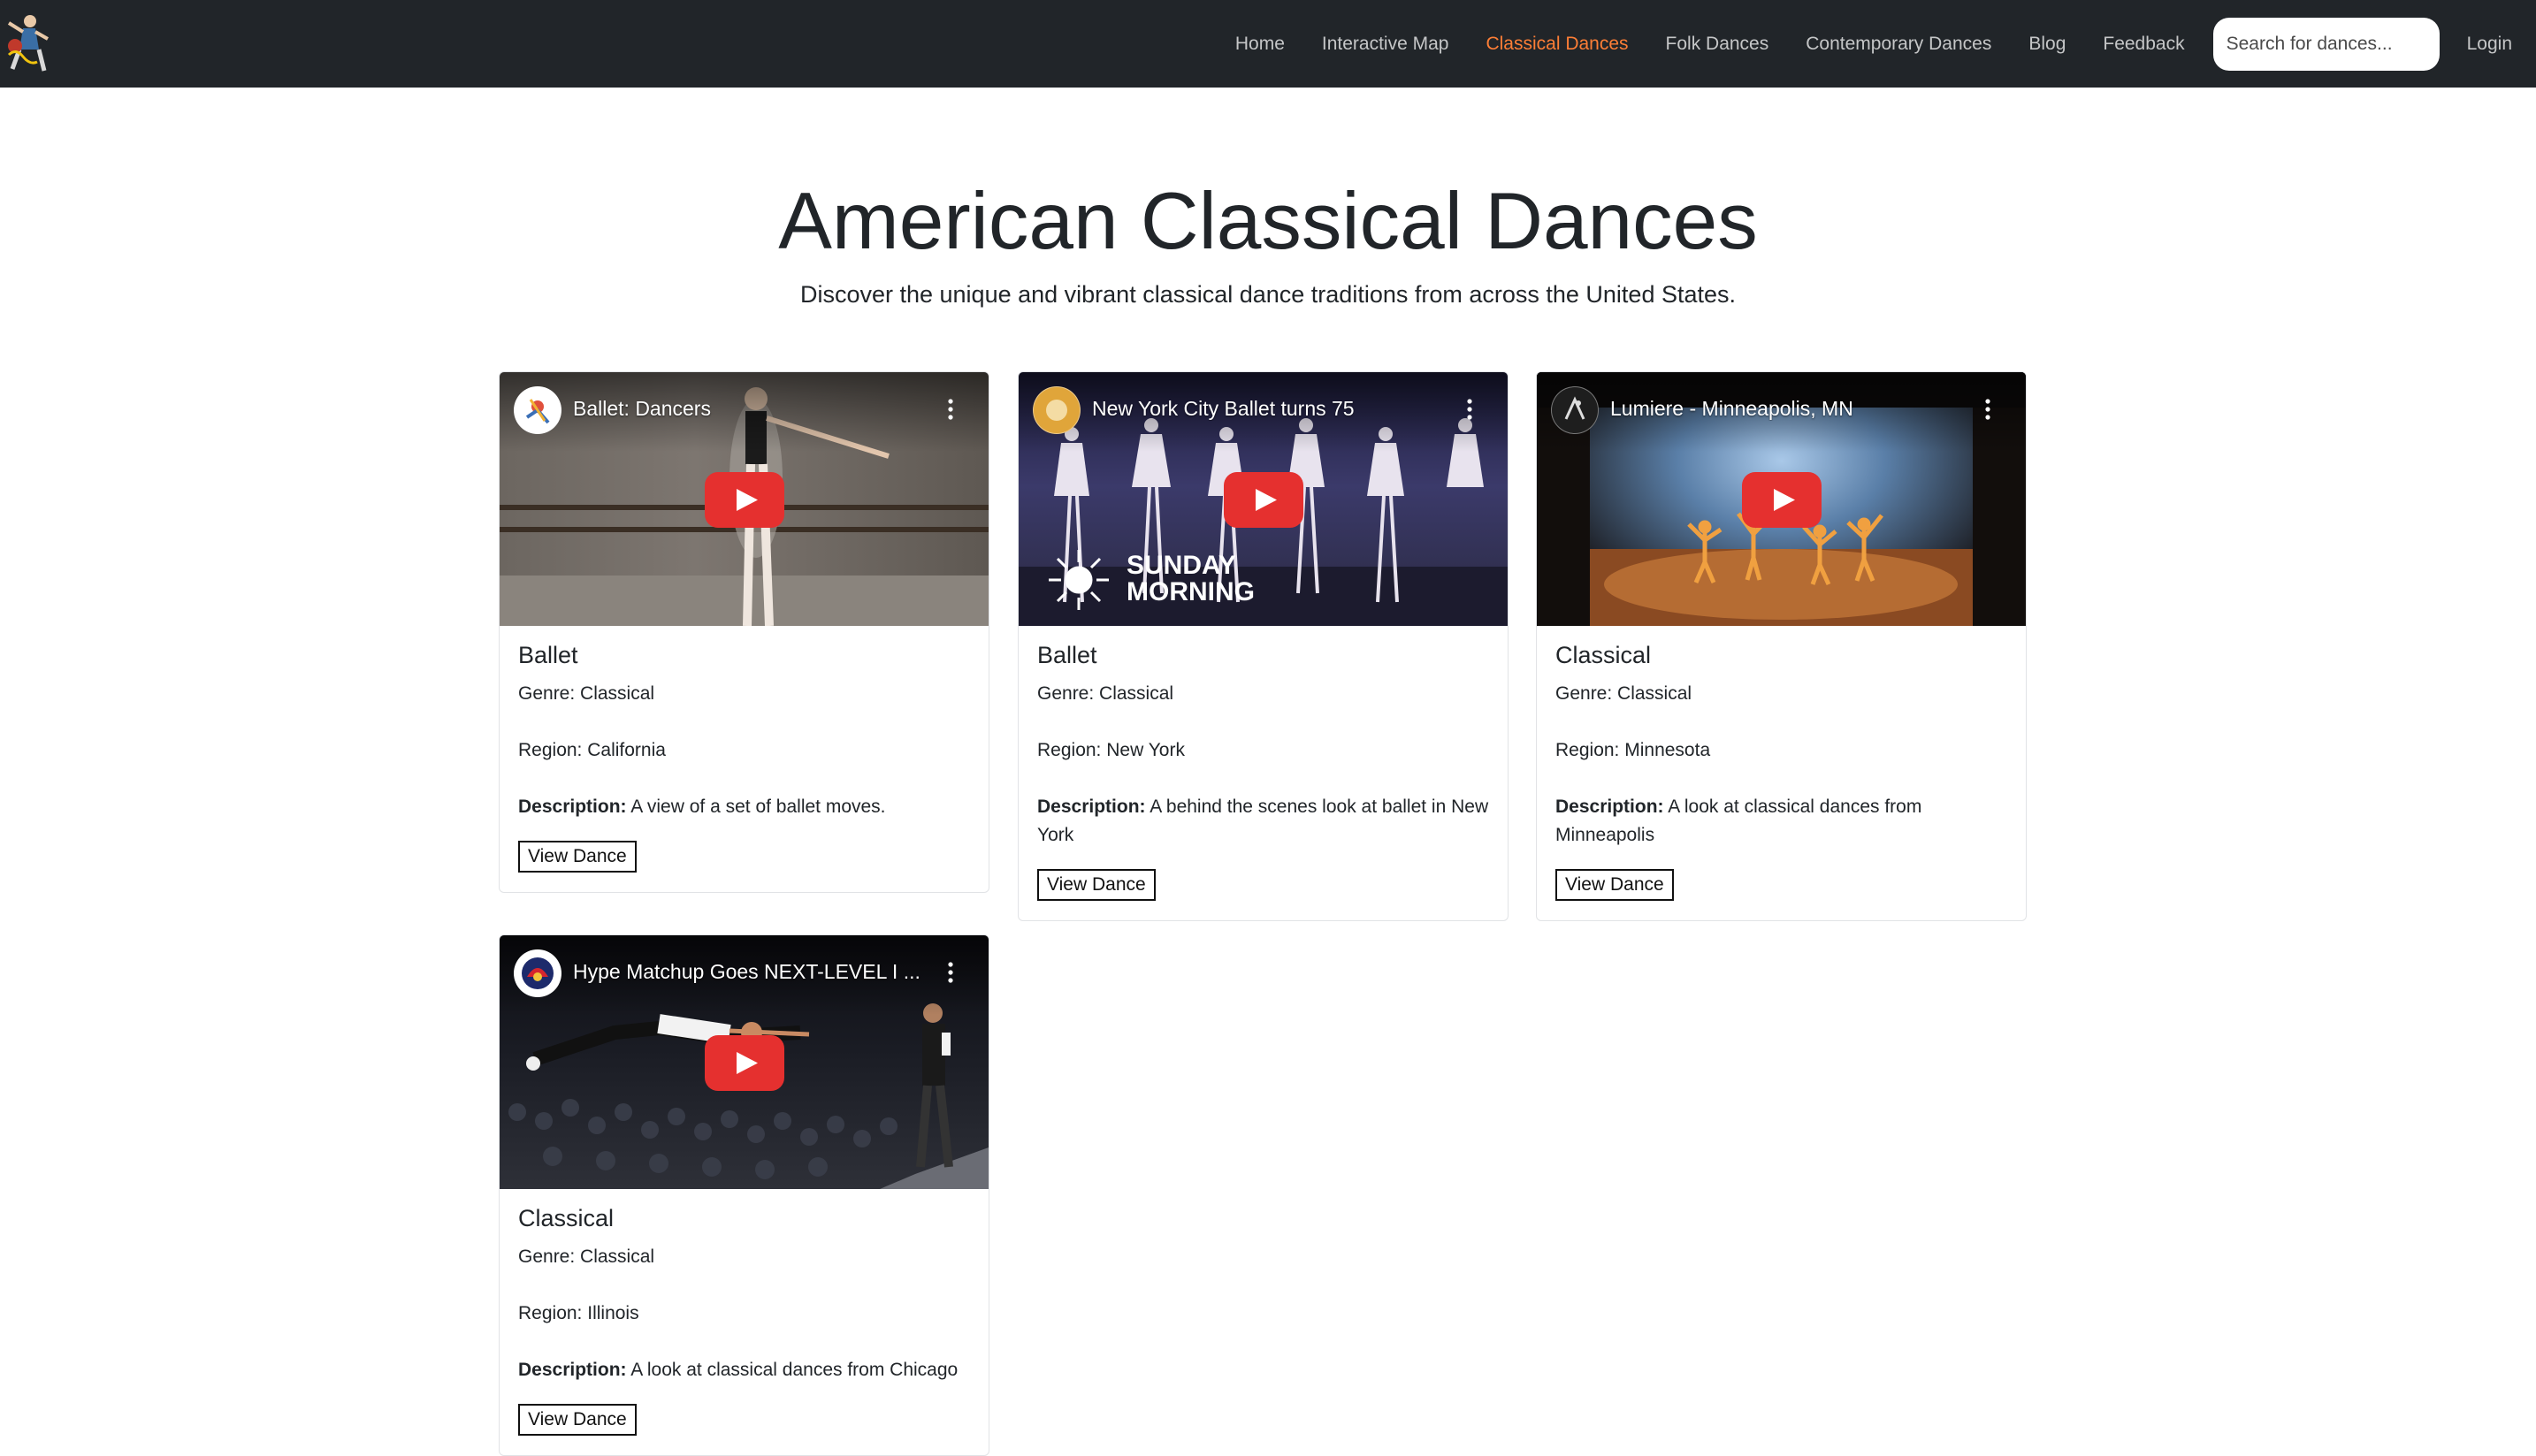  I want to click on dancer-logo-icon, so click(27, 42).